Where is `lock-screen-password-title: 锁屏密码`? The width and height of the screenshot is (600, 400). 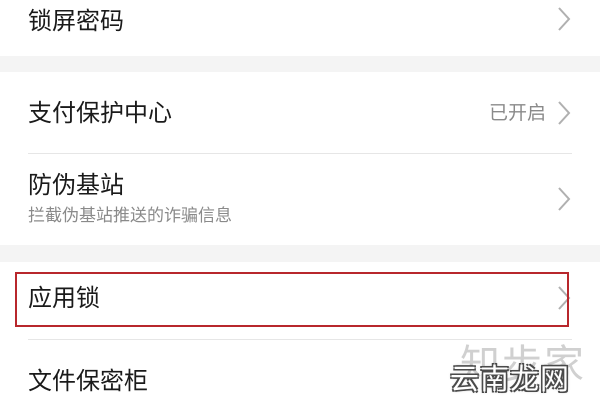 lock-screen-password-title: 锁屏密码 is located at coordinates (76, 21).